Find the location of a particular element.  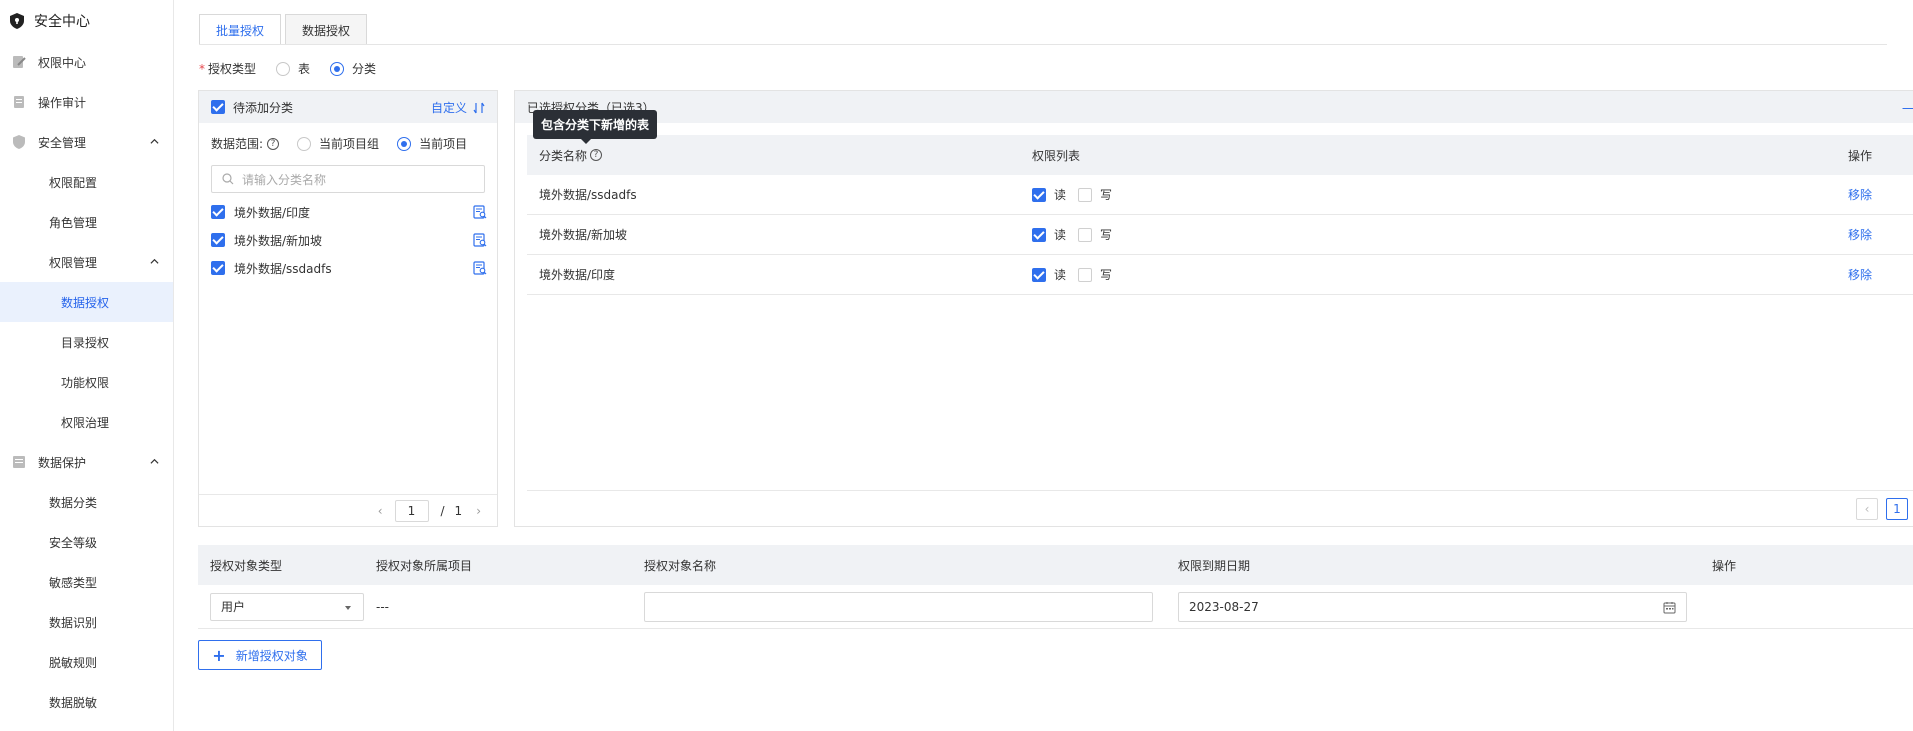

sidebar-item-masking-rules: 脱敏规则 is located at coordinates (86, 662).